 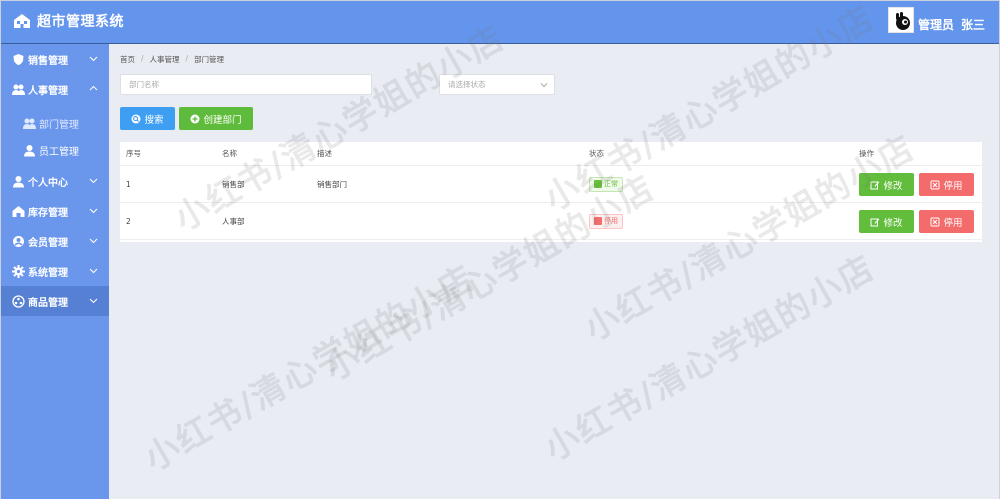 What do you see at coordinates (18, 211) in the screenshot?
I see `warehouse-icon` at bounding box center [18, 211].